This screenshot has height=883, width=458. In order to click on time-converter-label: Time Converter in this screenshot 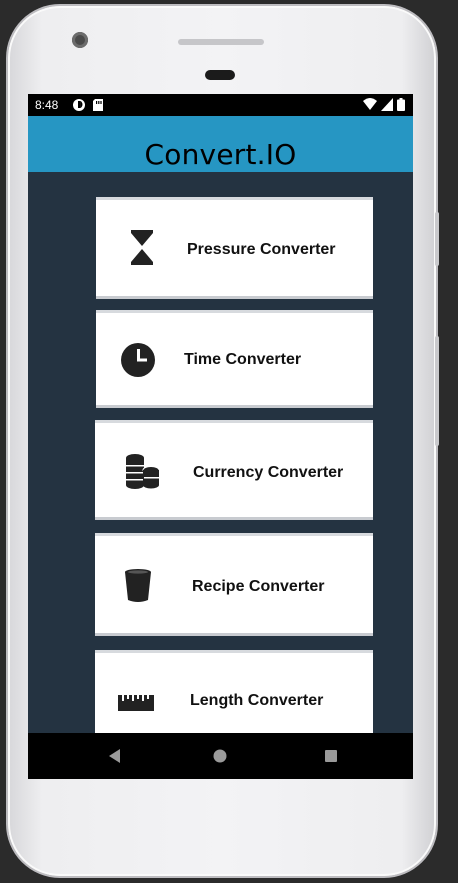, I will do `click(243, 359)`.